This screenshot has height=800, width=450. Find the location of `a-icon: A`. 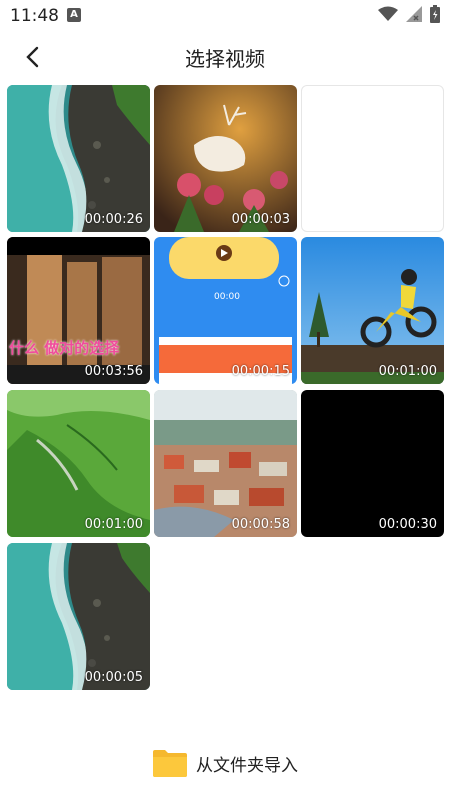

a-icon: A is located at coordinates (74, 15).